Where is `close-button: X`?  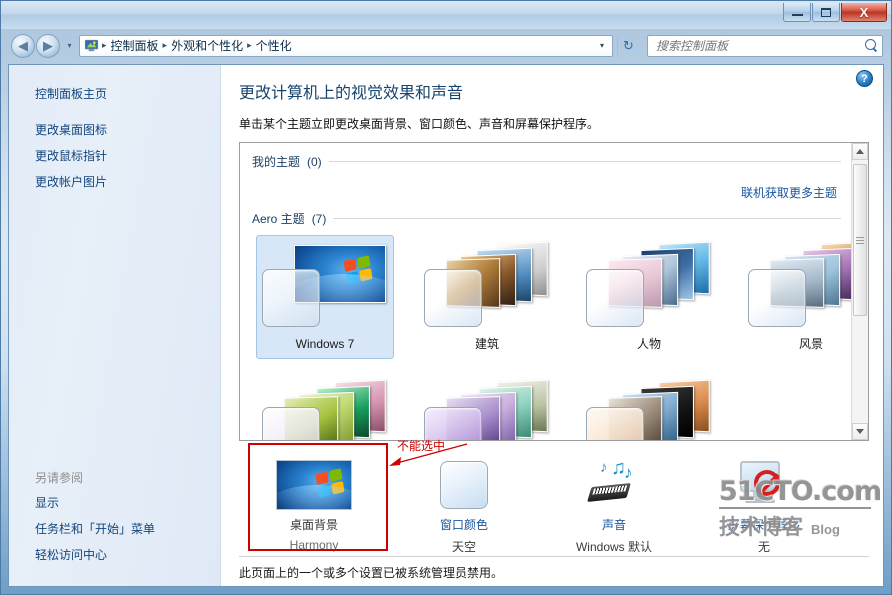
close-button: X is located at coordinates (864, 12).